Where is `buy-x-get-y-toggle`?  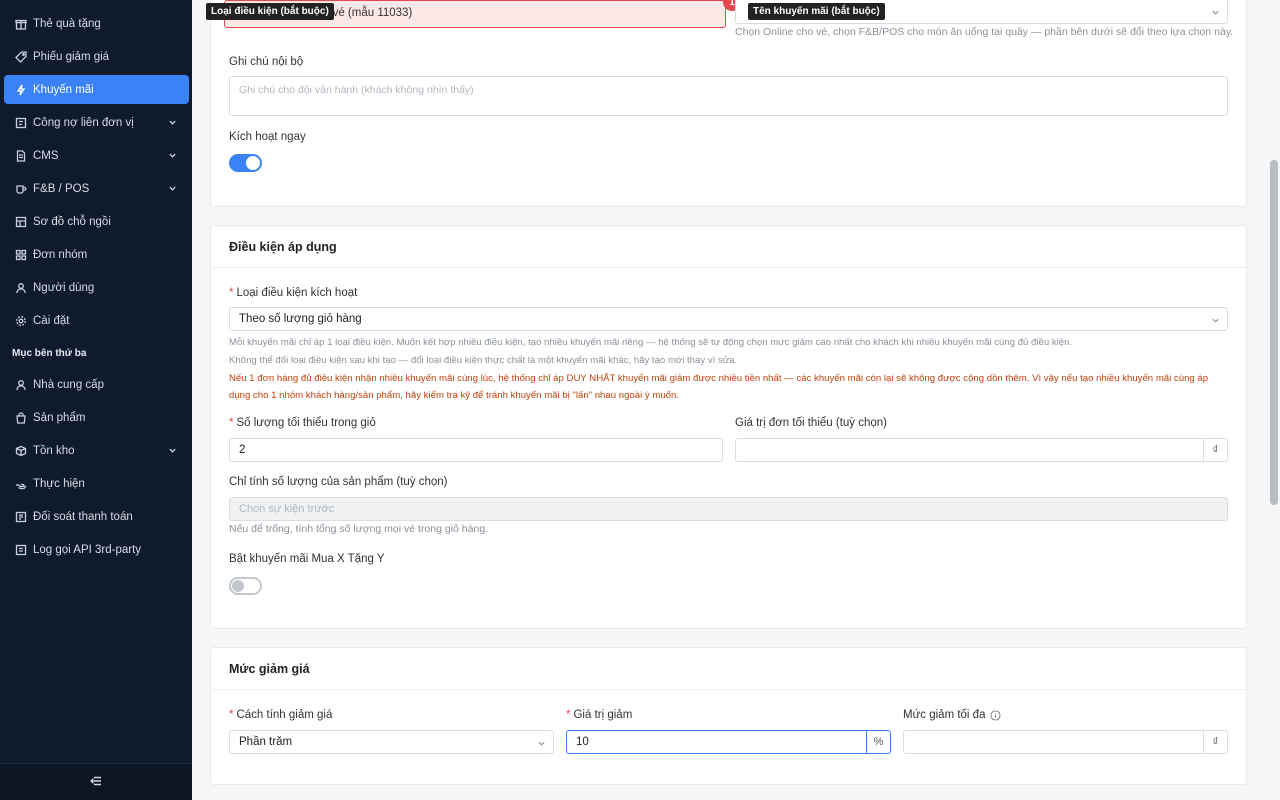
buy-x-get-y-toggle is located at coordinates (245, 586).